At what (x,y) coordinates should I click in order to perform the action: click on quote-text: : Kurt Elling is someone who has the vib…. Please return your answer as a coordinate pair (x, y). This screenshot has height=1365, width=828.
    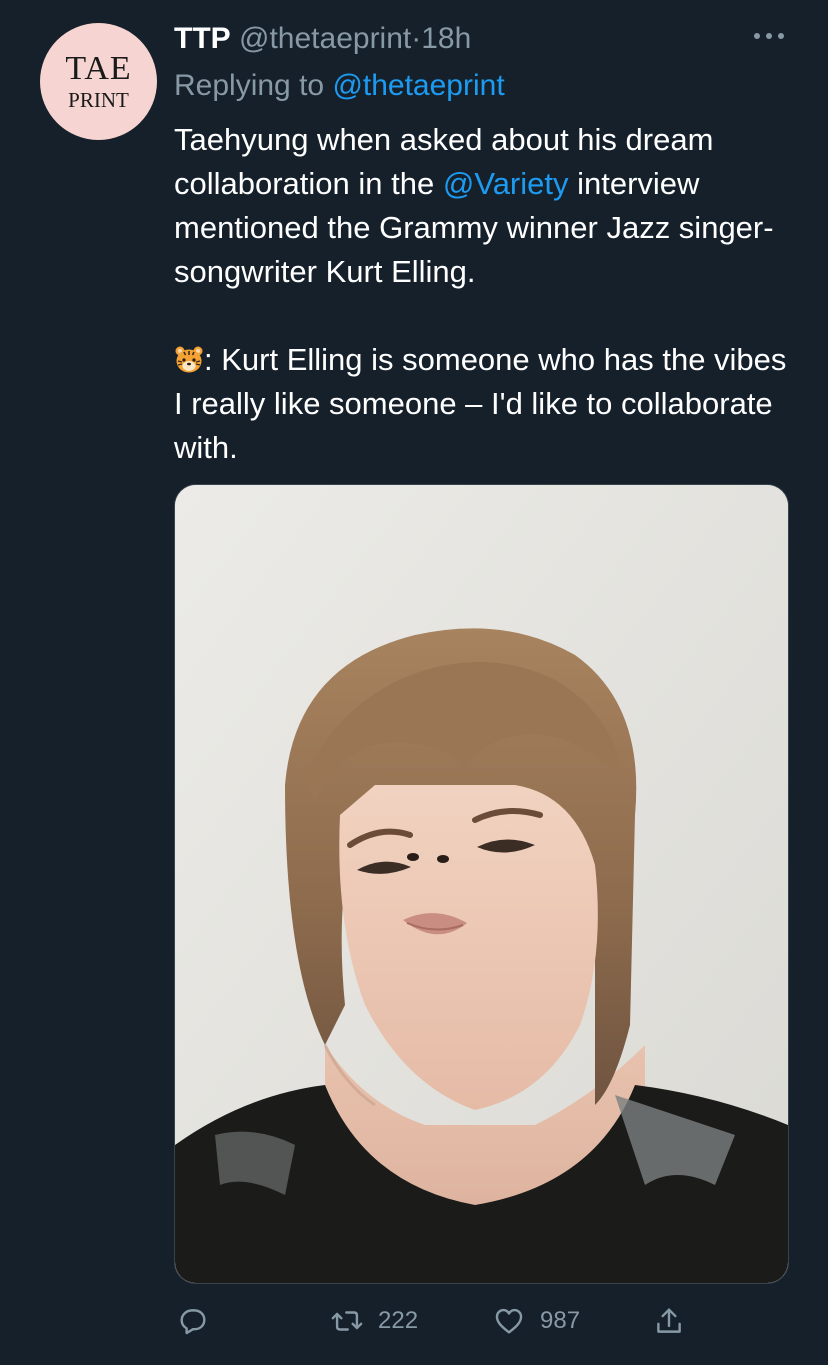
    Looking at the image, I should click on (480, 403).